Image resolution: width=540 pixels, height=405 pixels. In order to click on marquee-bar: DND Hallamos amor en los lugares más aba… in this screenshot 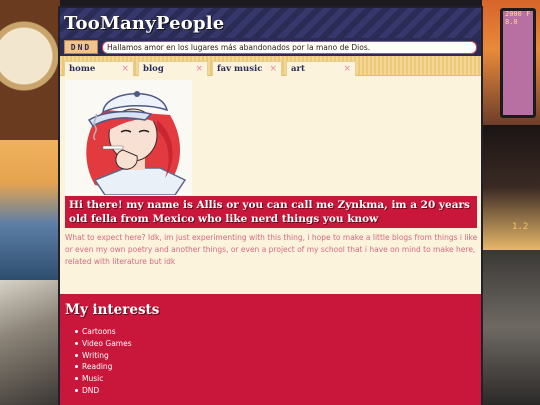, I will do `click(270, 47)`.